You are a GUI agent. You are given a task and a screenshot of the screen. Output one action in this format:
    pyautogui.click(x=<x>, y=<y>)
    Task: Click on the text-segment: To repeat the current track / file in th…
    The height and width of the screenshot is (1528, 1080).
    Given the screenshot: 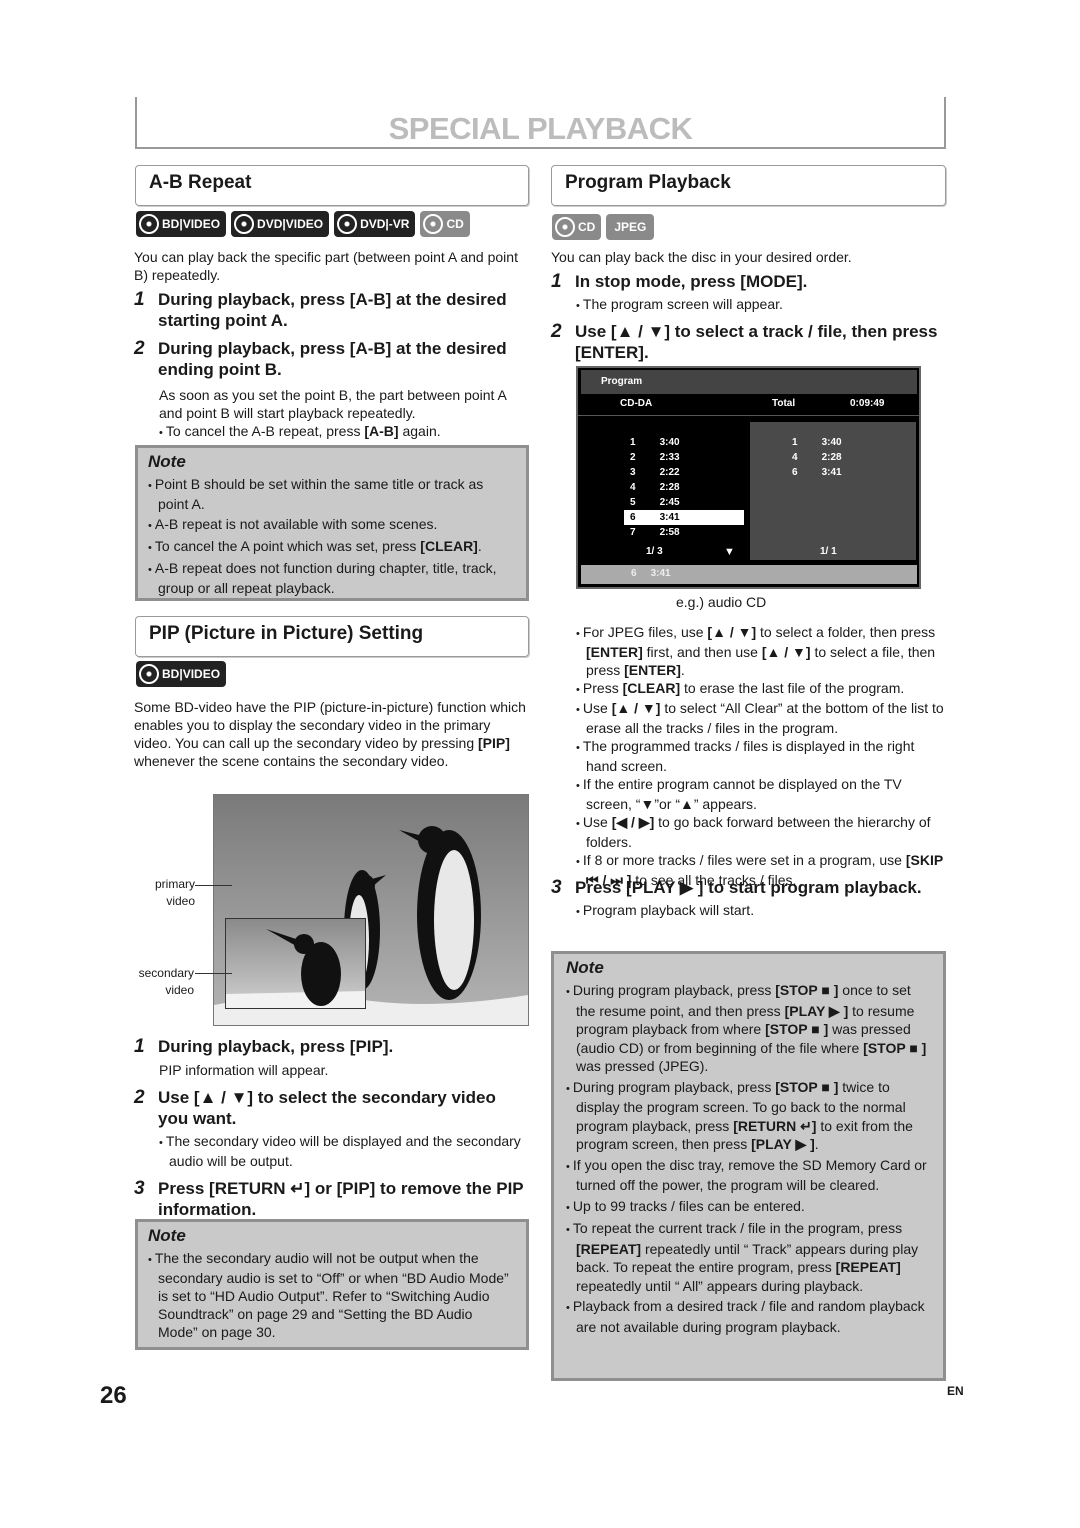 What is the action you would take?
    pyautogui.click(x=737, y=1228)
    